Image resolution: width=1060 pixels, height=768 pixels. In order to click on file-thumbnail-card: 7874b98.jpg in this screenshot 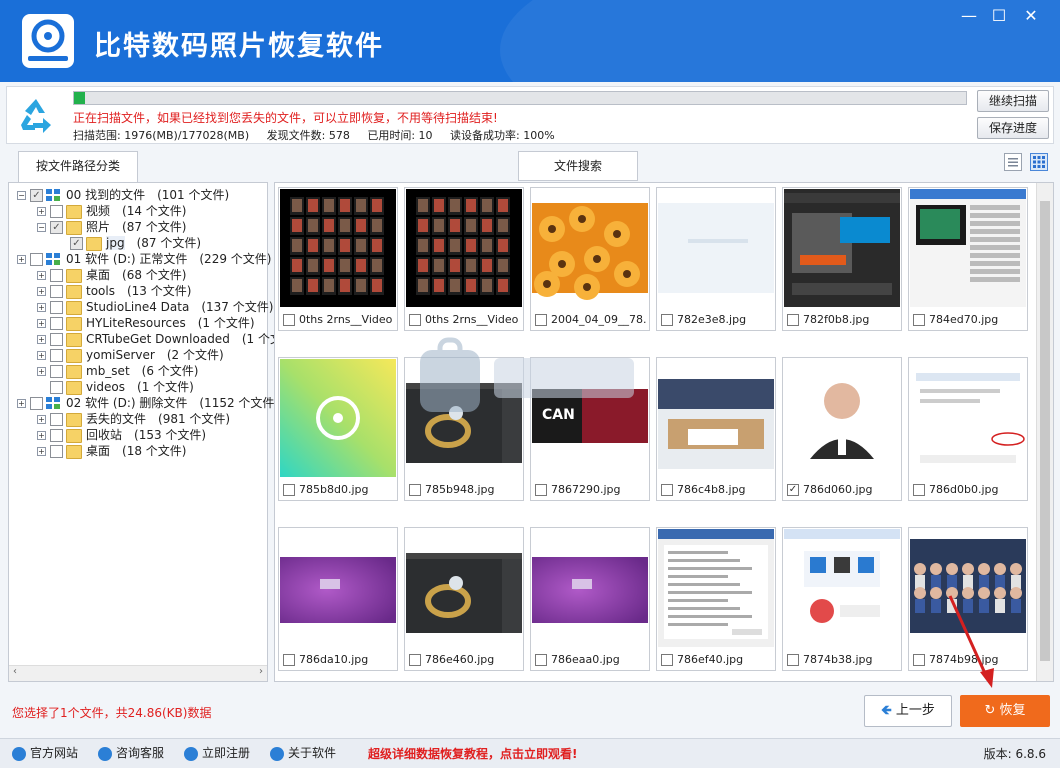, I will do `click(968, 599)`.